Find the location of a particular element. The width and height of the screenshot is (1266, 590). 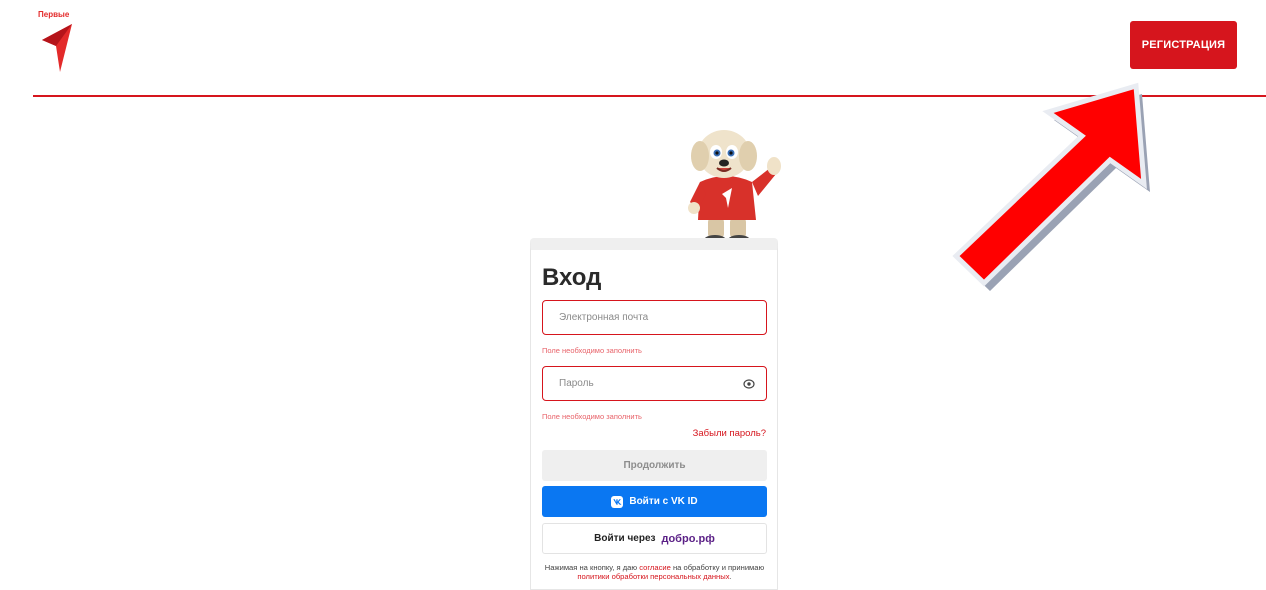

password-field-wrapper is located at coordinates (654, 383).